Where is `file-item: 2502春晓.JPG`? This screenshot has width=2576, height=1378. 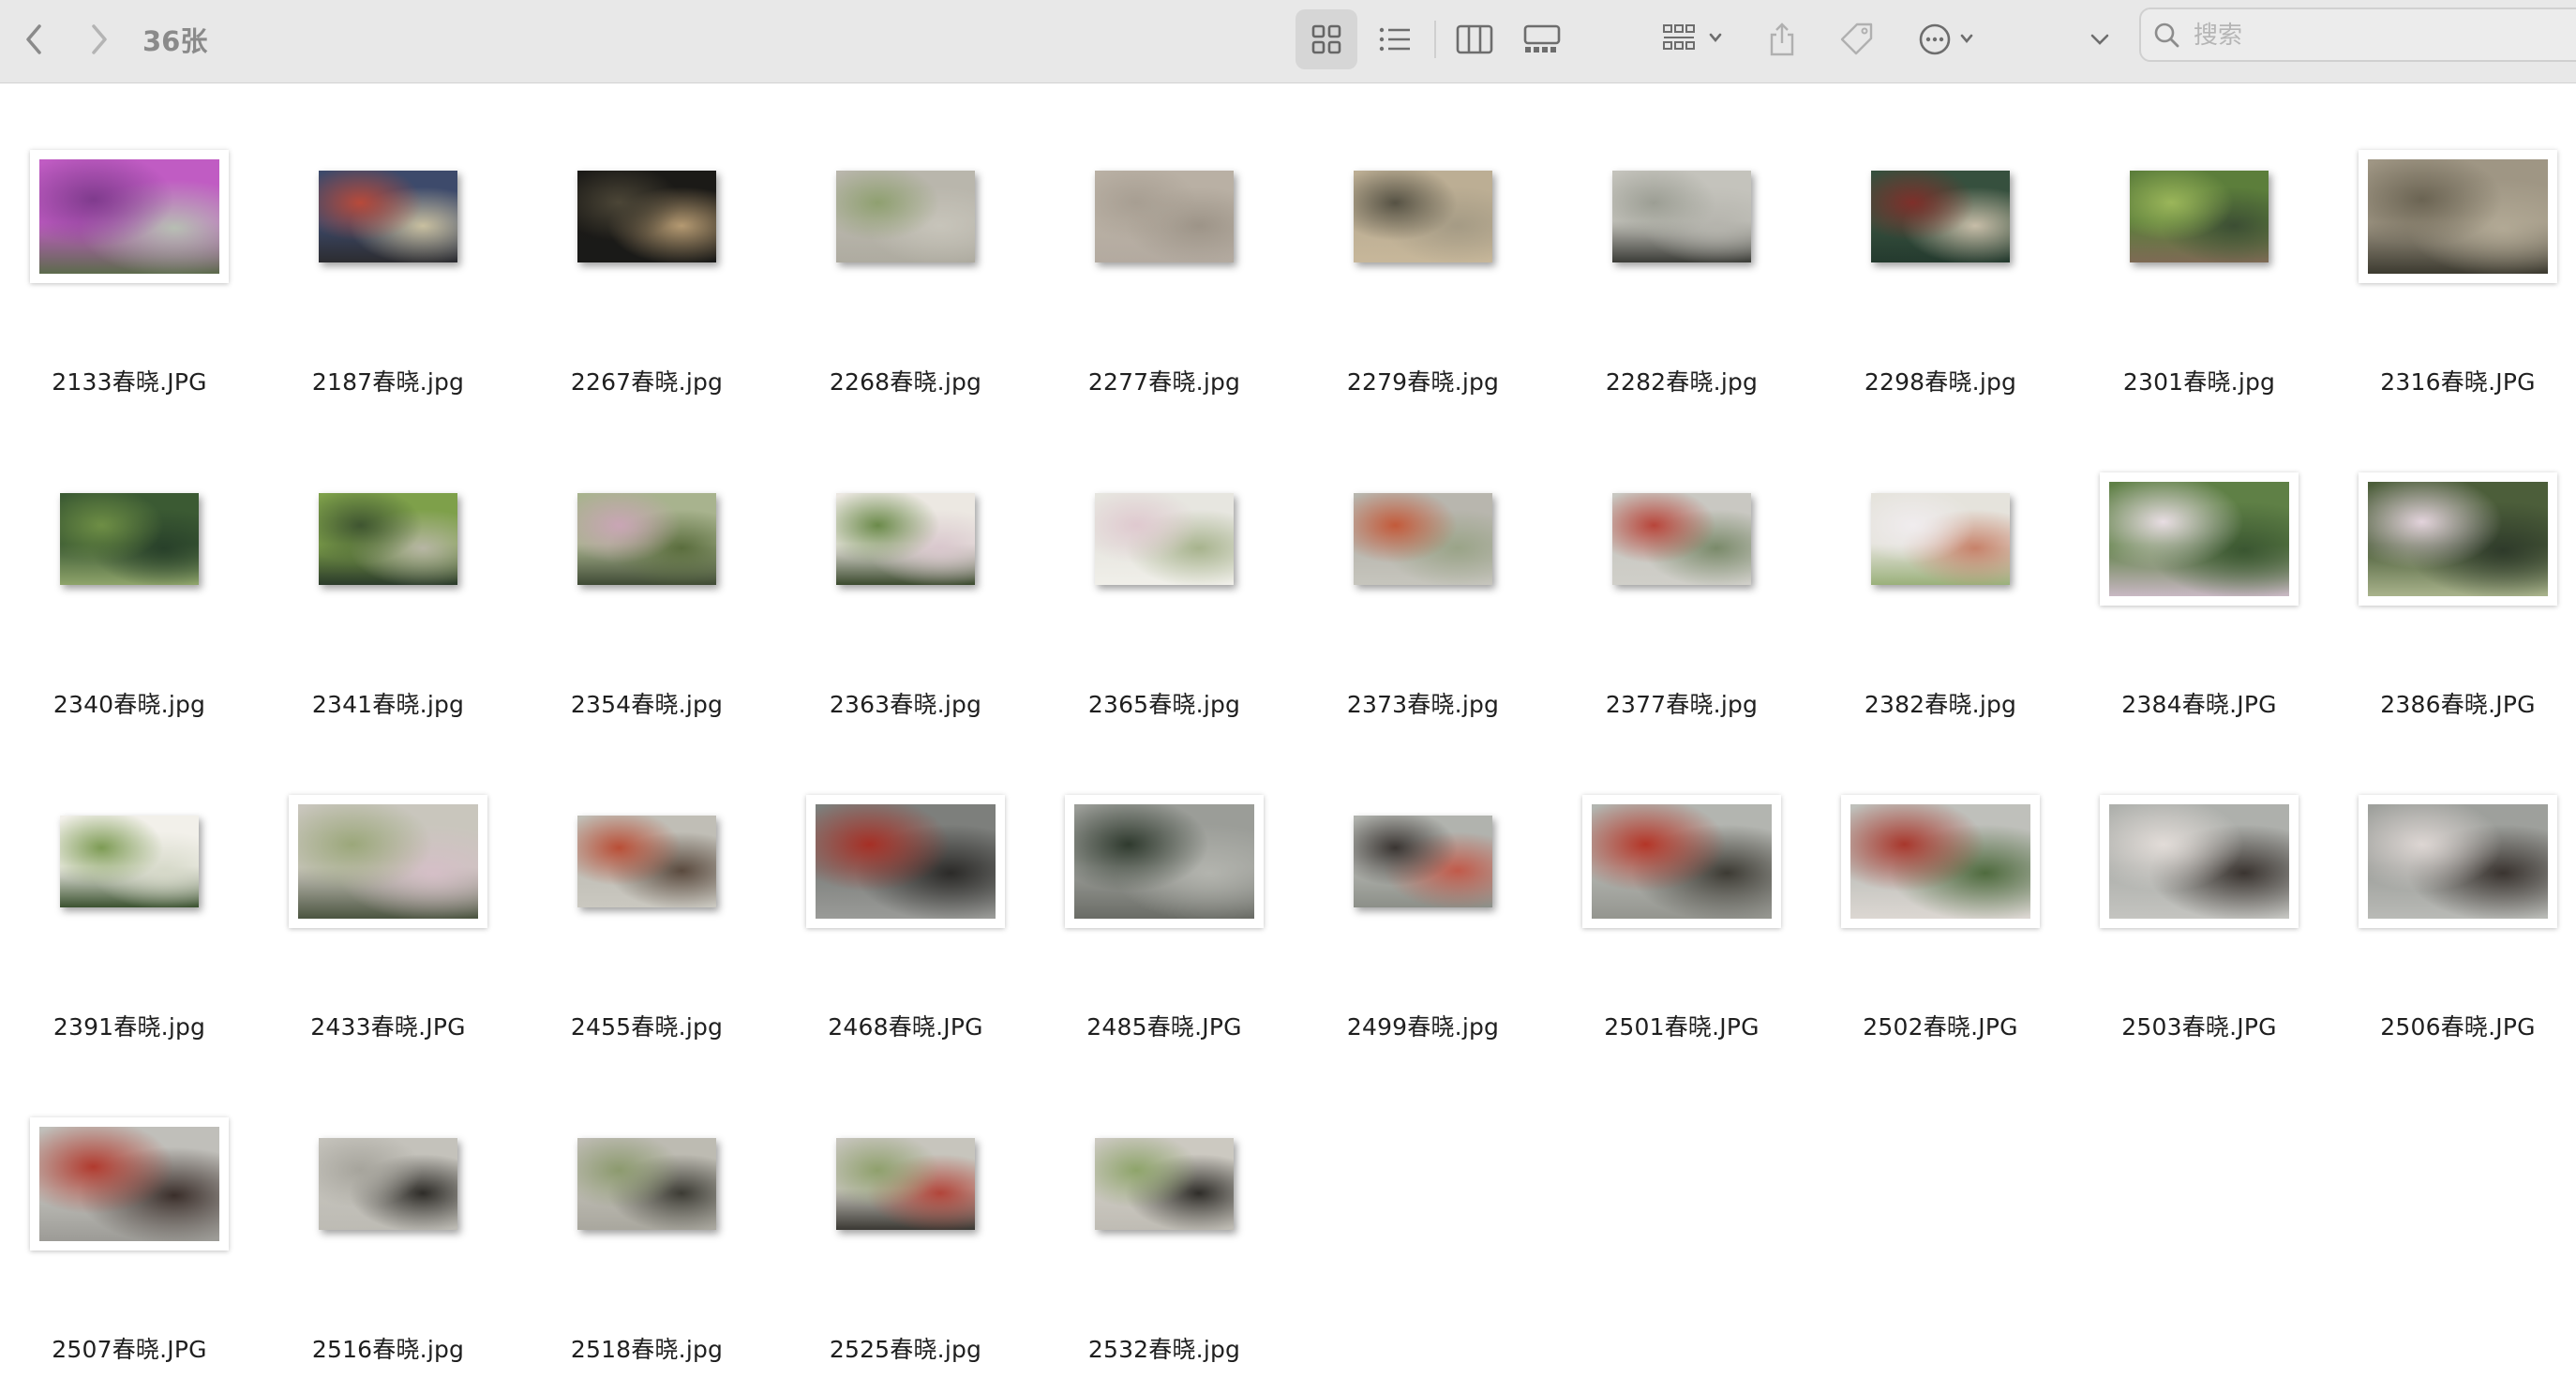
file-item: 2502春晓.JPG is located at coordinates (1940, 898).